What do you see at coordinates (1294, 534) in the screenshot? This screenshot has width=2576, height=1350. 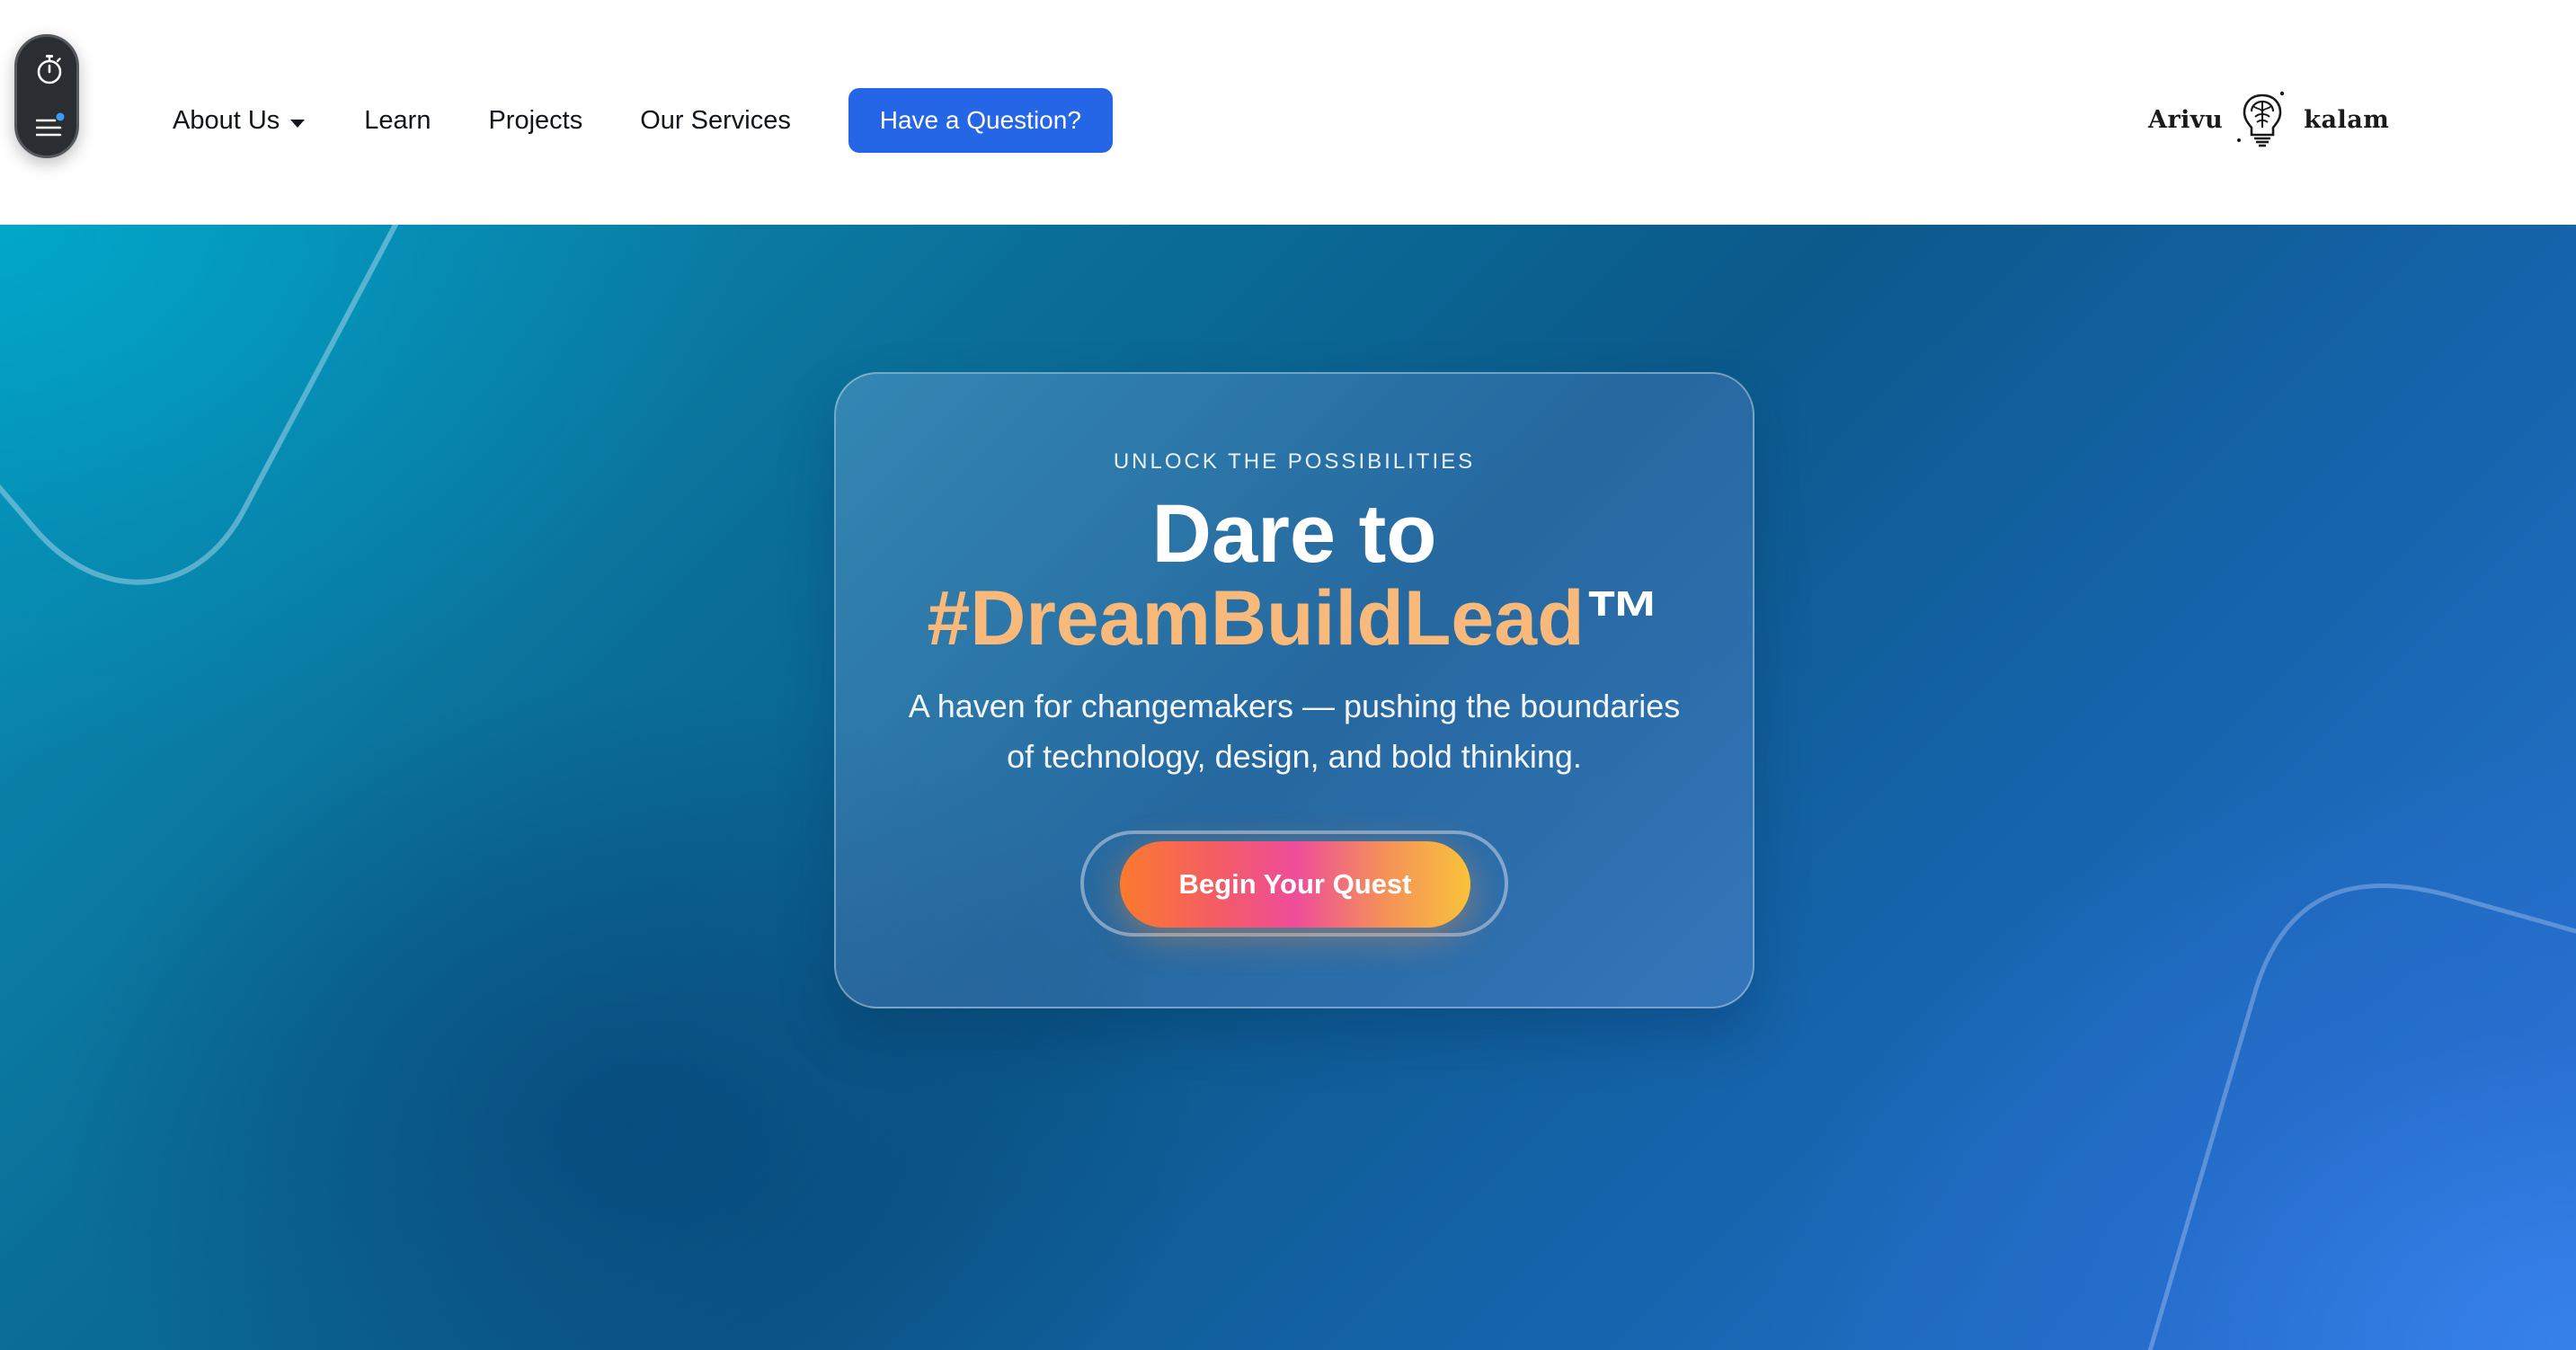 I see `hero-headline-line1: Dare to` at bounding box center [1294, 534].